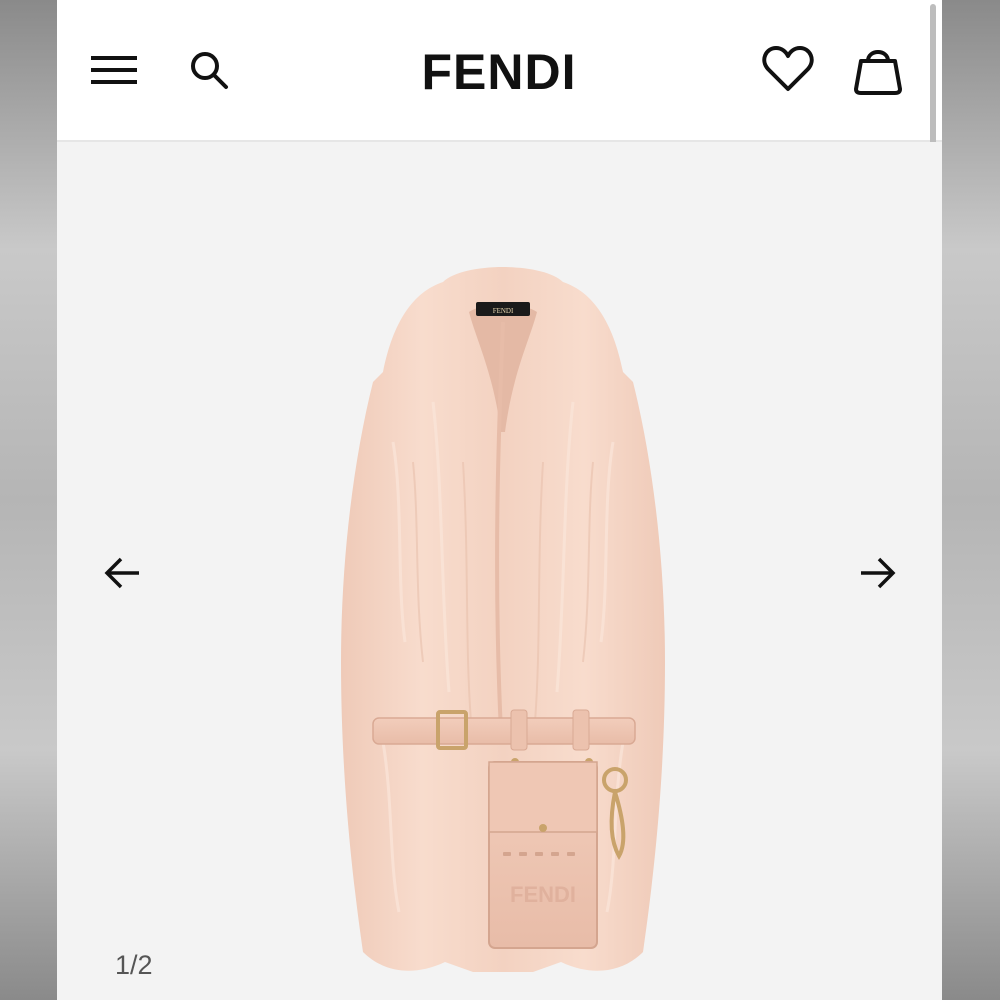  I want to click on favorites-button, so click(788, 69).